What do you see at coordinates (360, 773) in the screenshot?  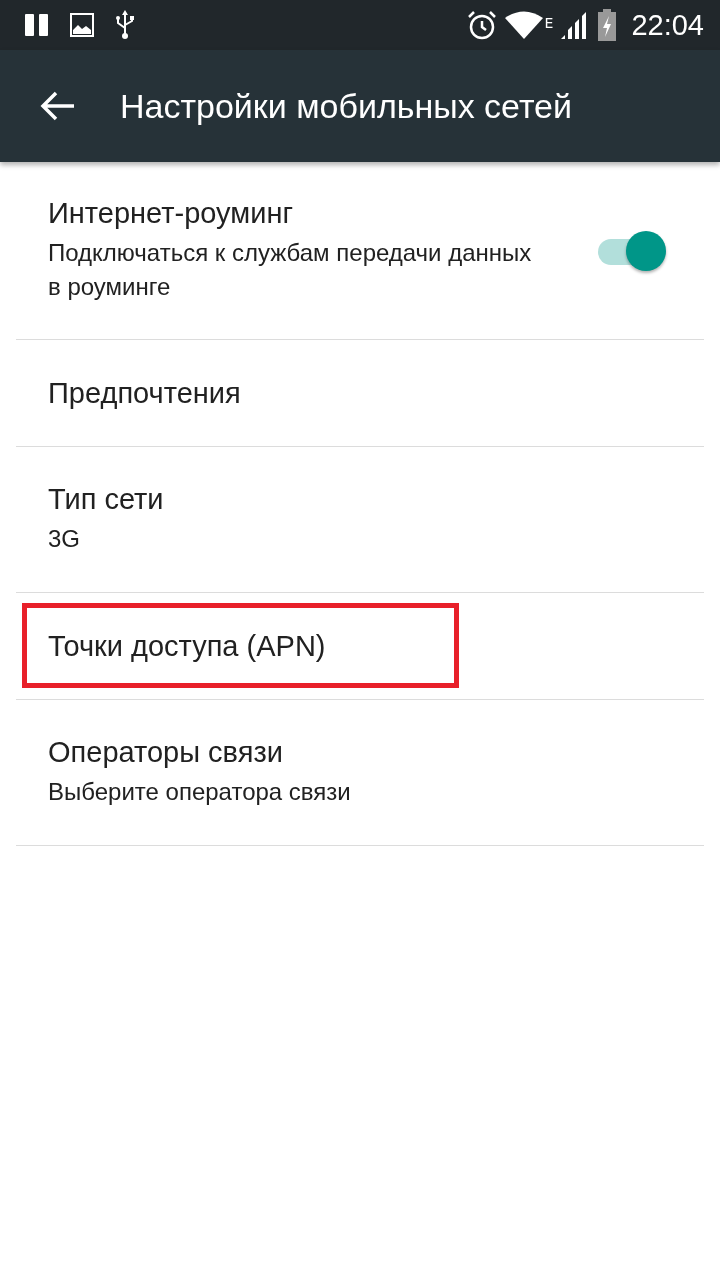 I see `settings-item: Операторы связи Выберите оператора связи` at bounding box center [360, 773].